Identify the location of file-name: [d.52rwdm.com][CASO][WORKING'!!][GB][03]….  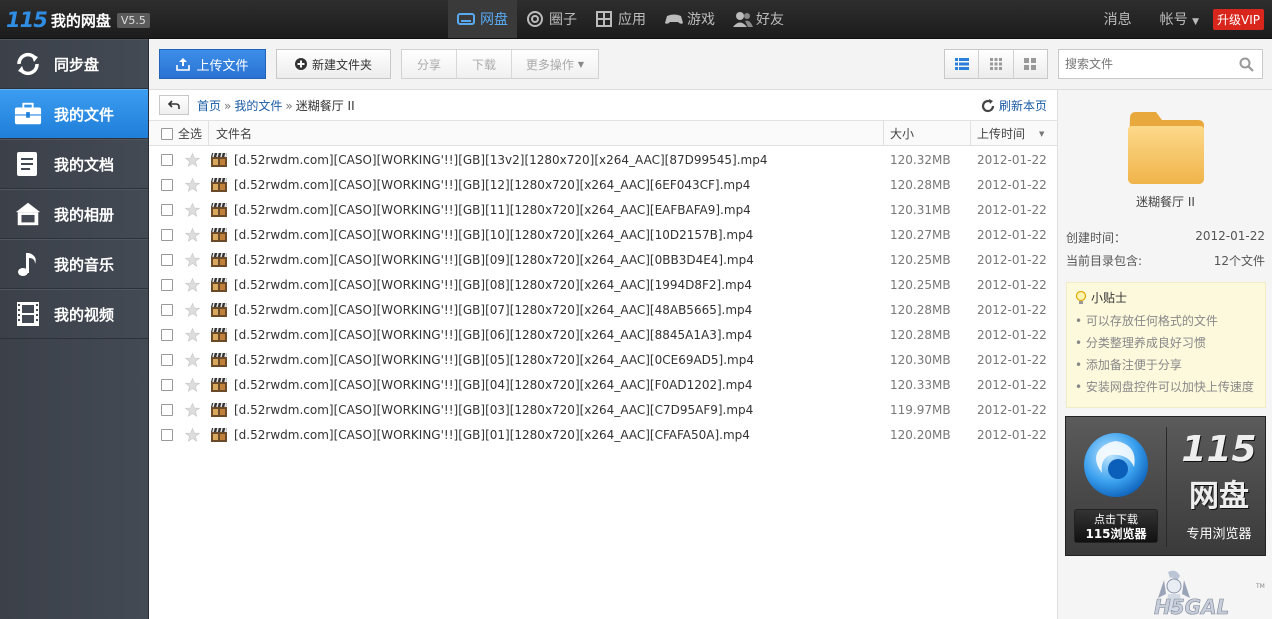
(493, 409).